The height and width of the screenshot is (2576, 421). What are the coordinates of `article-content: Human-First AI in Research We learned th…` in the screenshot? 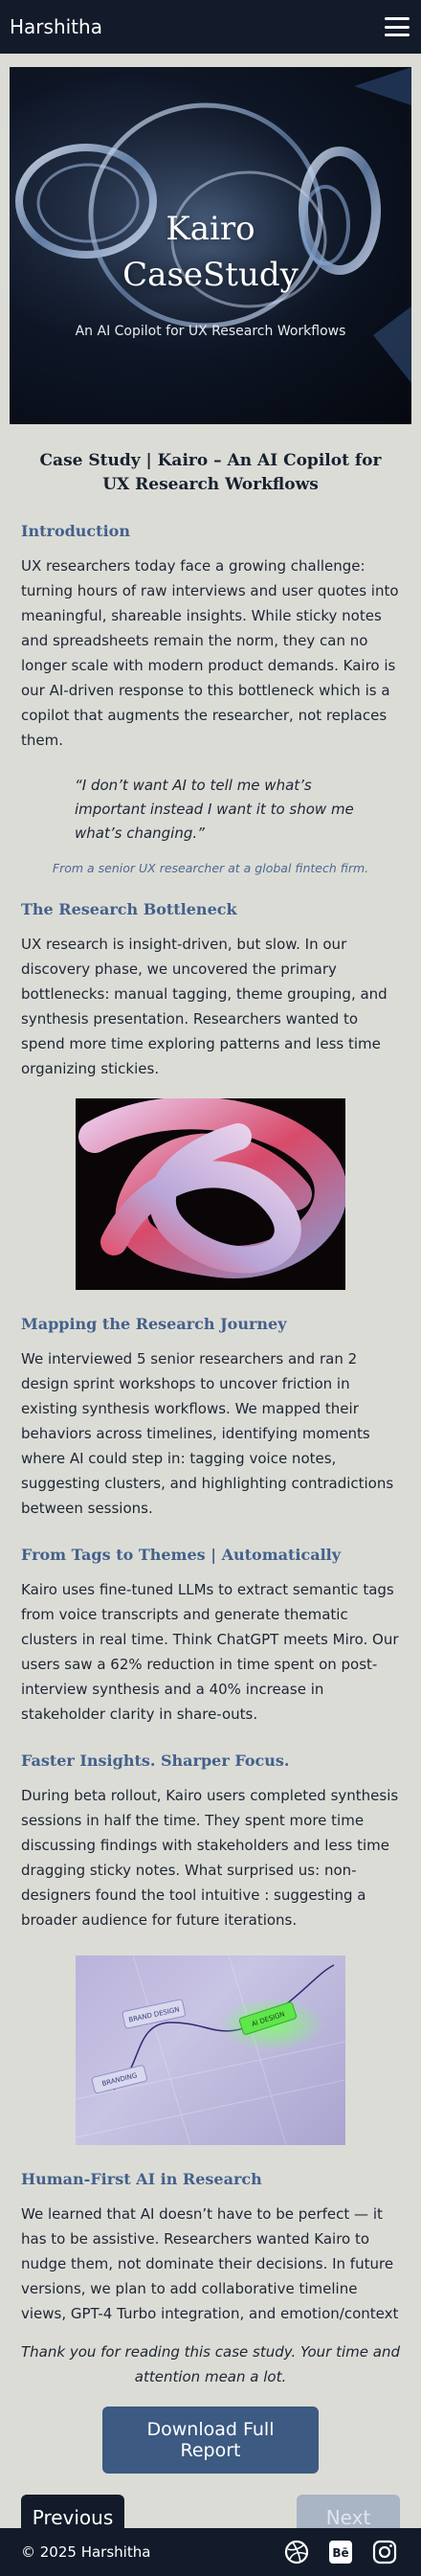 It's located at (210, 2279).